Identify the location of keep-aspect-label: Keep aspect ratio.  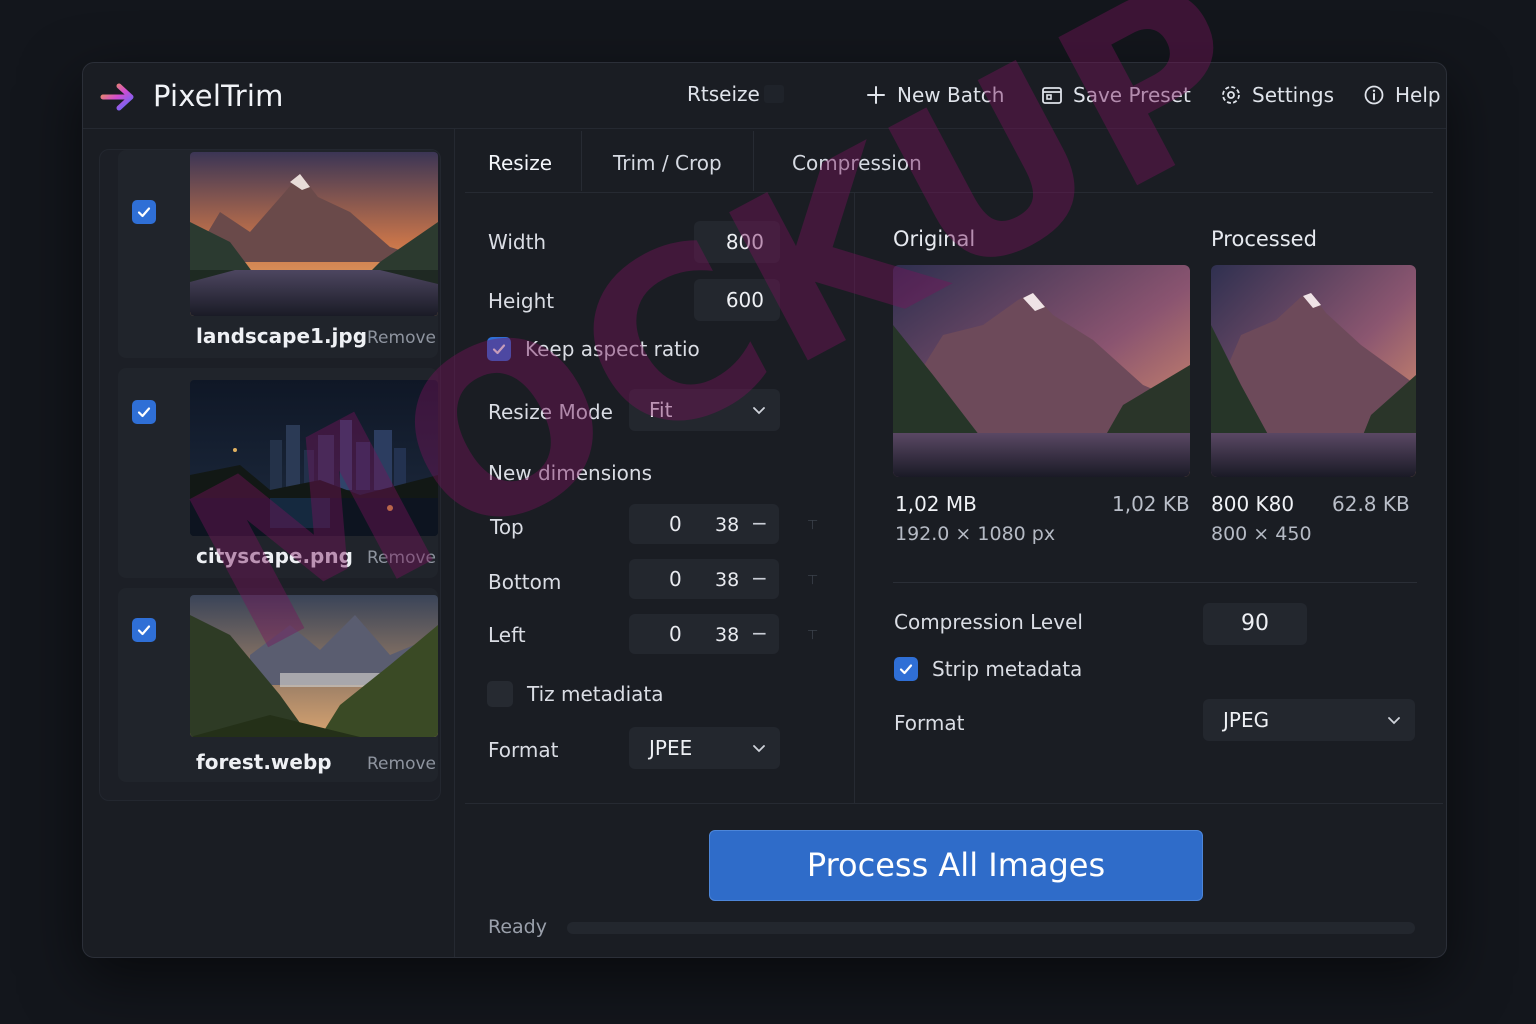
(612, 349).